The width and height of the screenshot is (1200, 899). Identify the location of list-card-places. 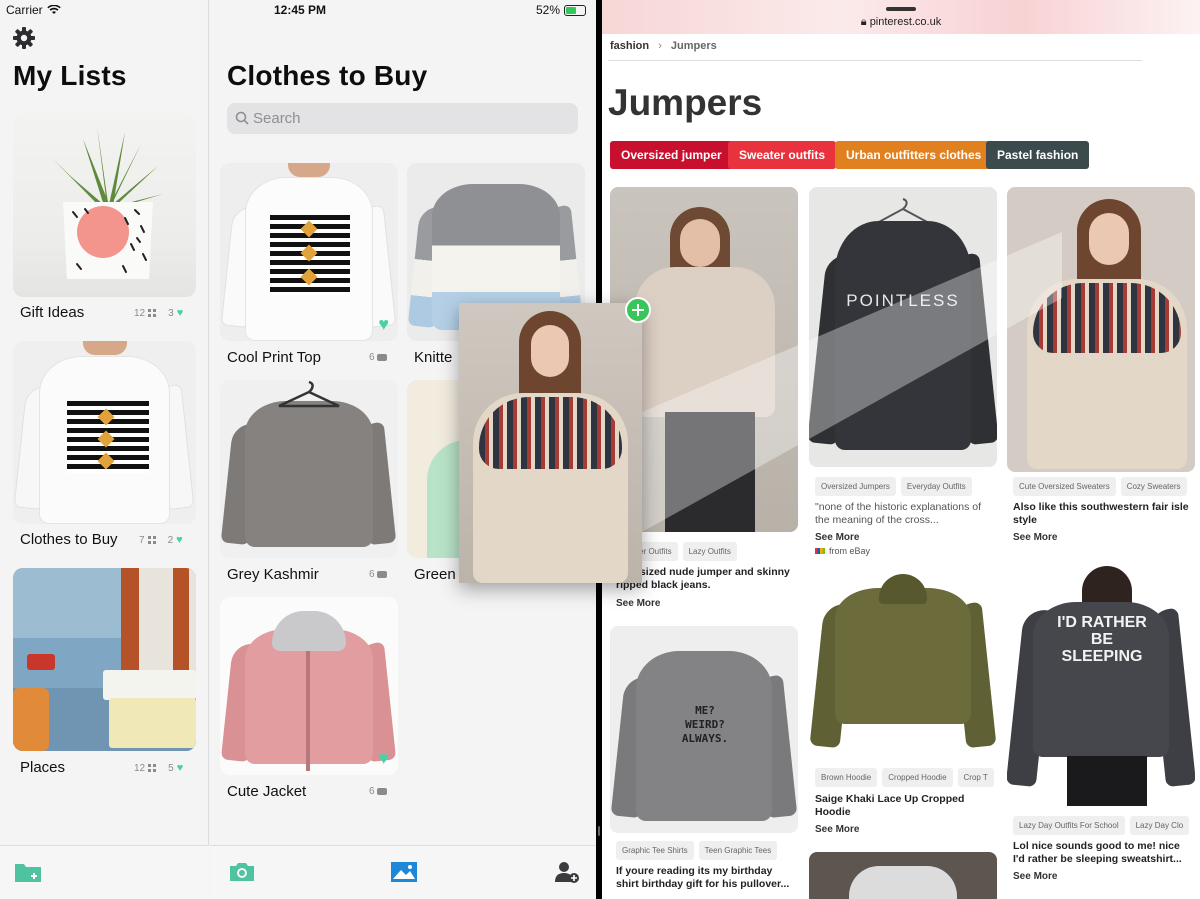
(104, 659).